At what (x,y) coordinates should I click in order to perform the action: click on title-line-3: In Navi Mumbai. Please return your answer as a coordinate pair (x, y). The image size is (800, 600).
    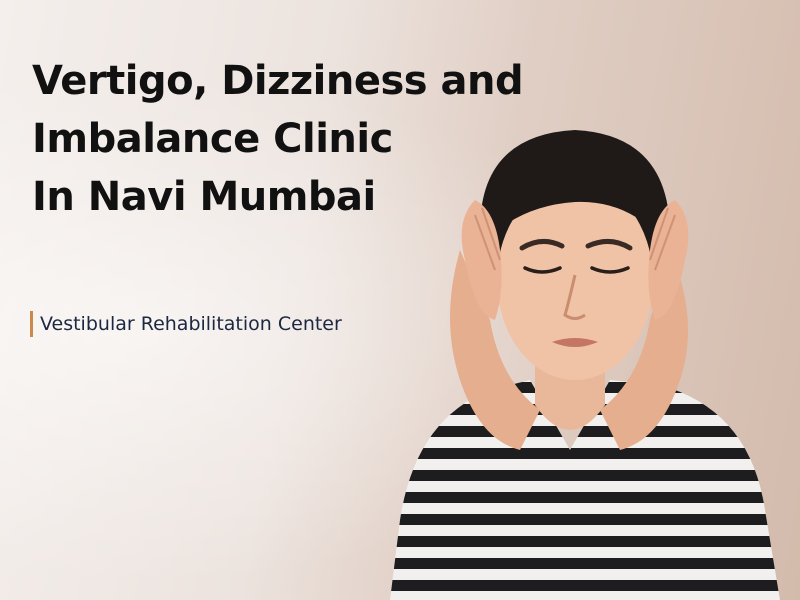
    Looking at the image, I should click on (204, 197).